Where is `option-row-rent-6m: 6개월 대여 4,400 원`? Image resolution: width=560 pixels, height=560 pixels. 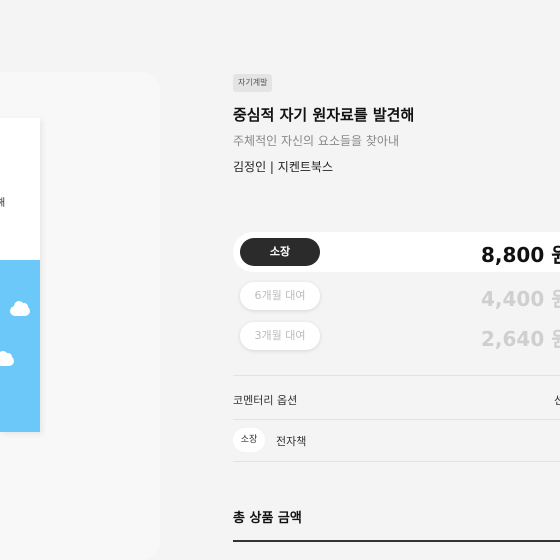
option-row-rent-6m: 6개월 대여 4,400 원 is located at coordinates (396, 295).